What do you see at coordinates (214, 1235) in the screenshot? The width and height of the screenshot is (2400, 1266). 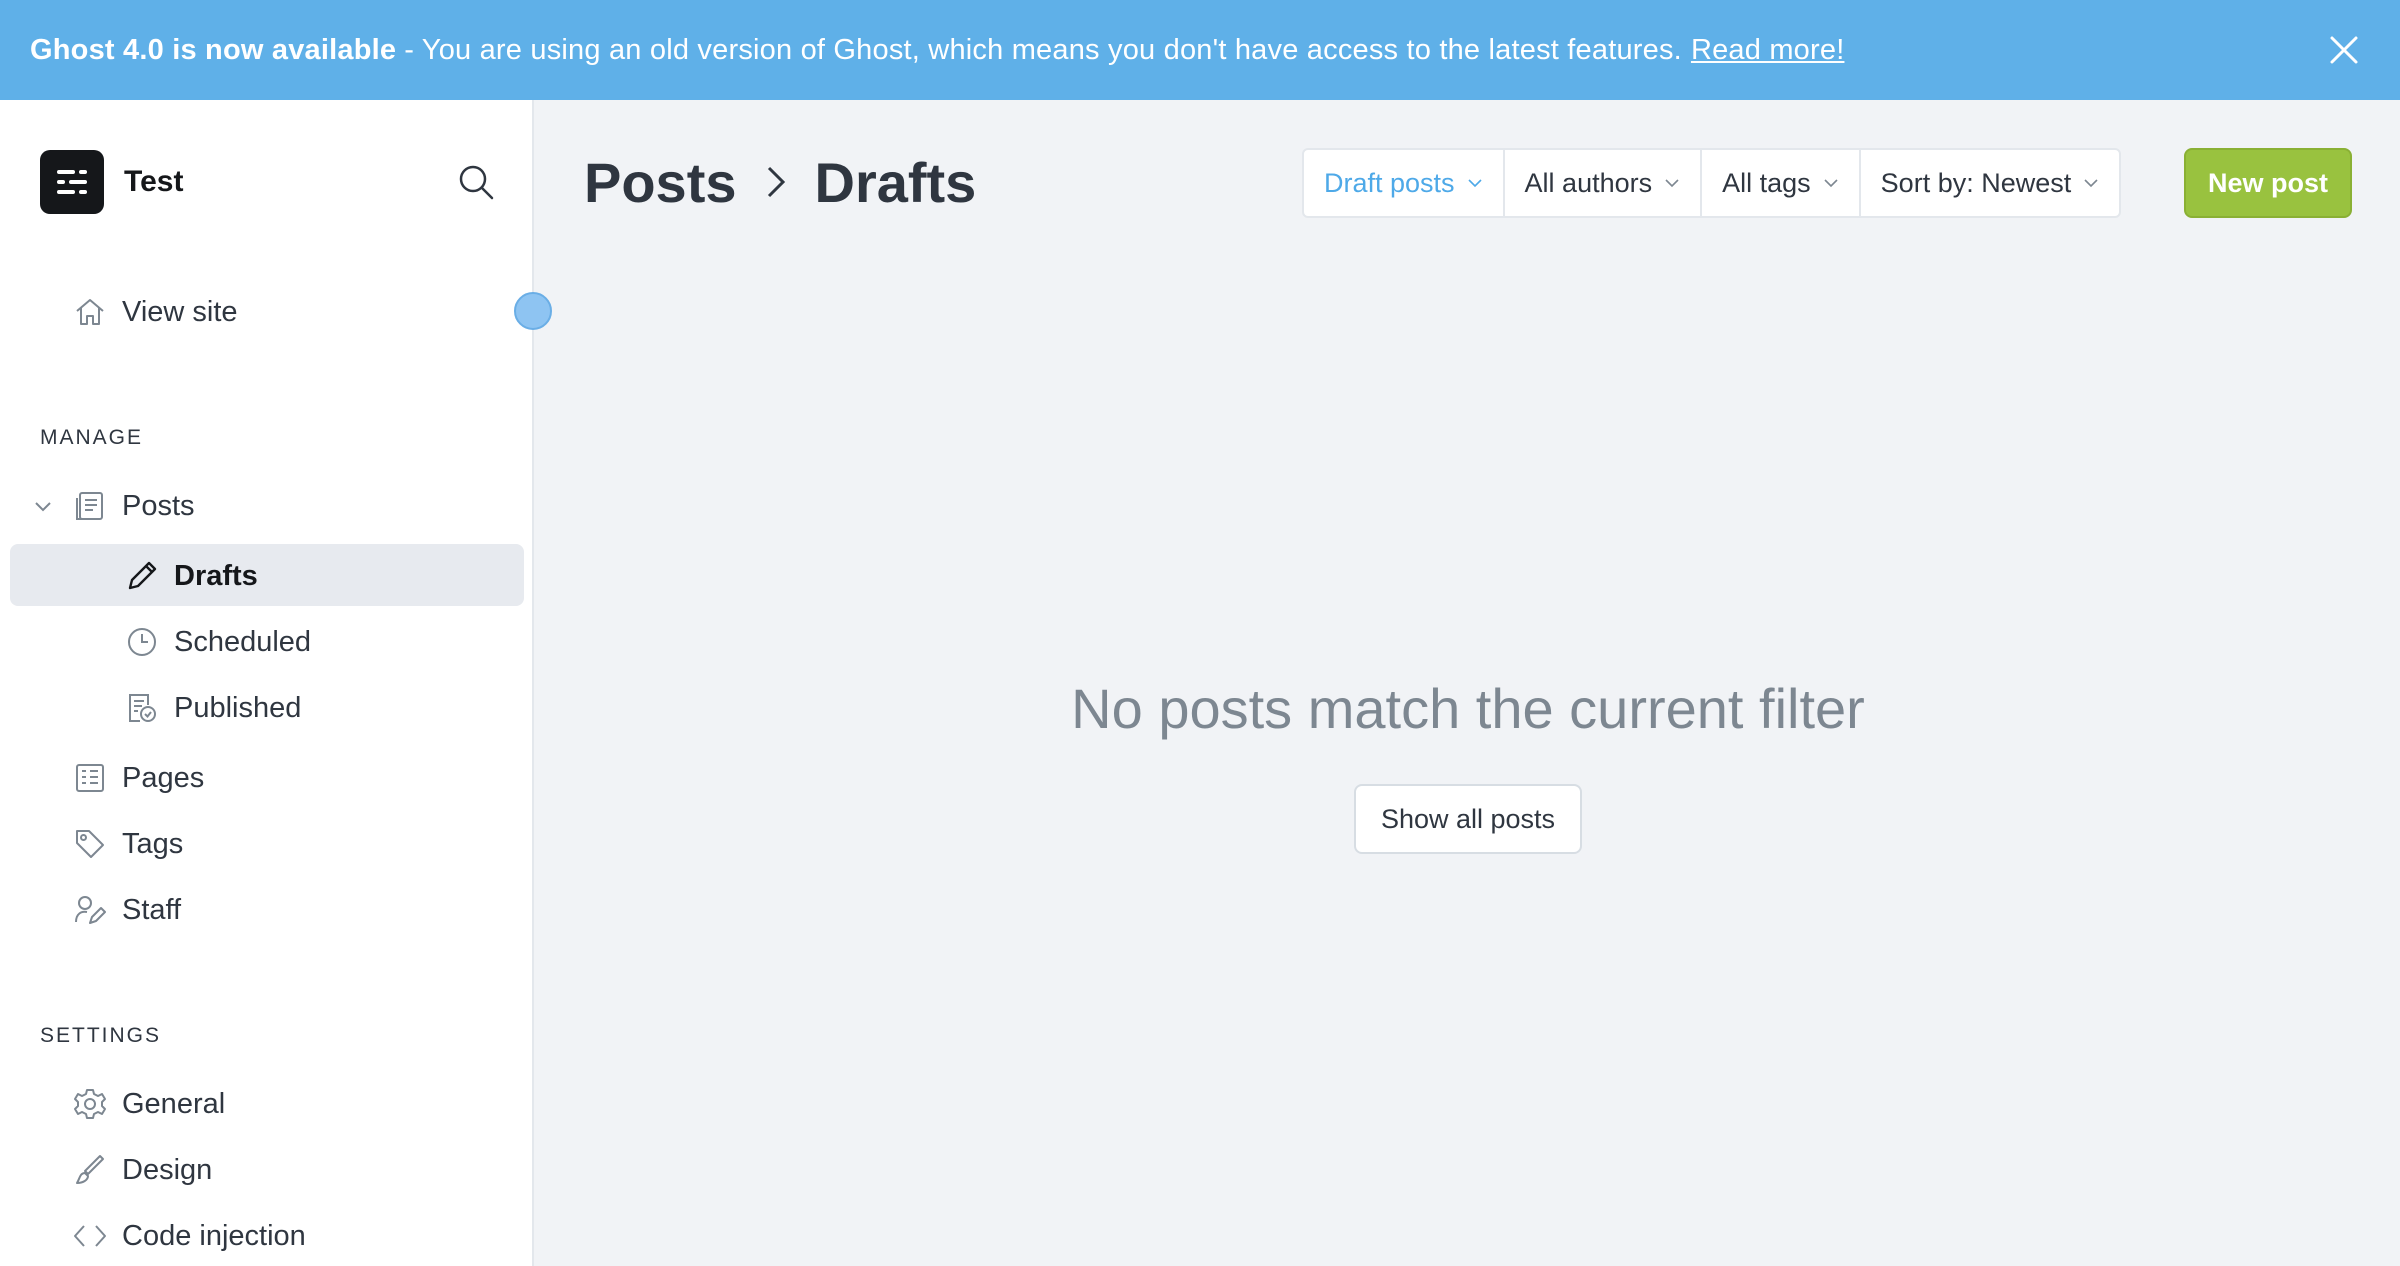 I see `nav-code-injection-label: Code injection` at bounding box center [214, 1235].